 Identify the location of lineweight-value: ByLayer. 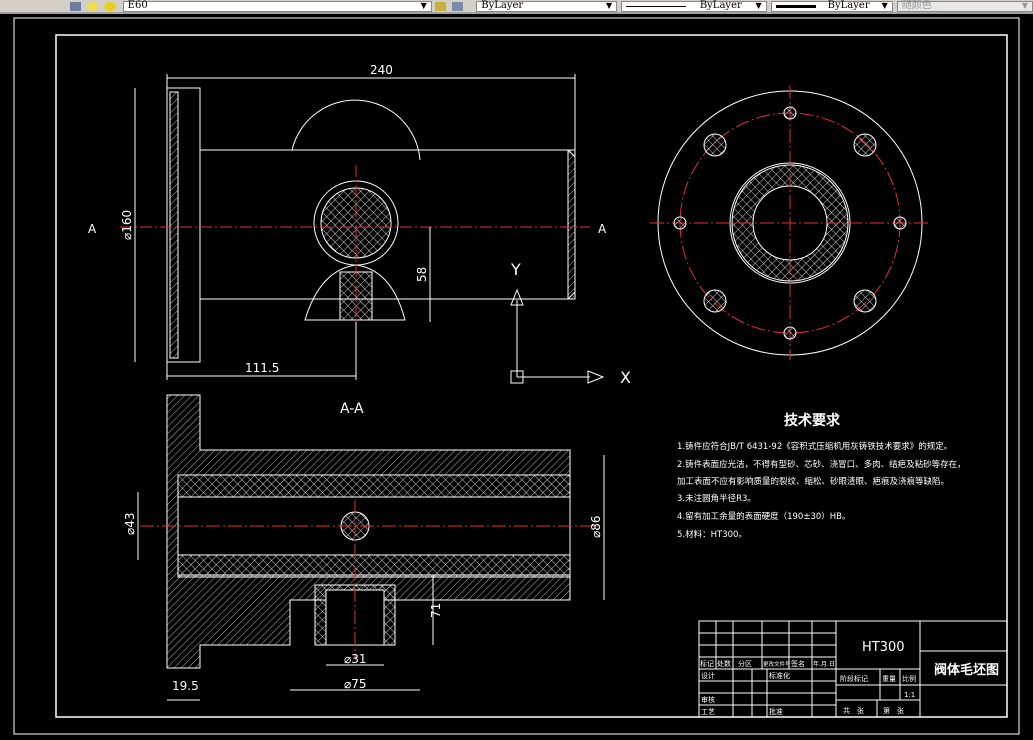
(848, 5).